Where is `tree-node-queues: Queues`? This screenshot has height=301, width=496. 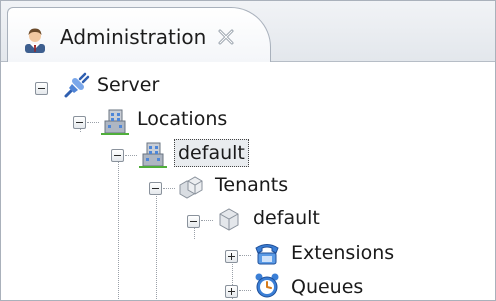 tree-node-queues: Queues is located at coordinates (327, 287).